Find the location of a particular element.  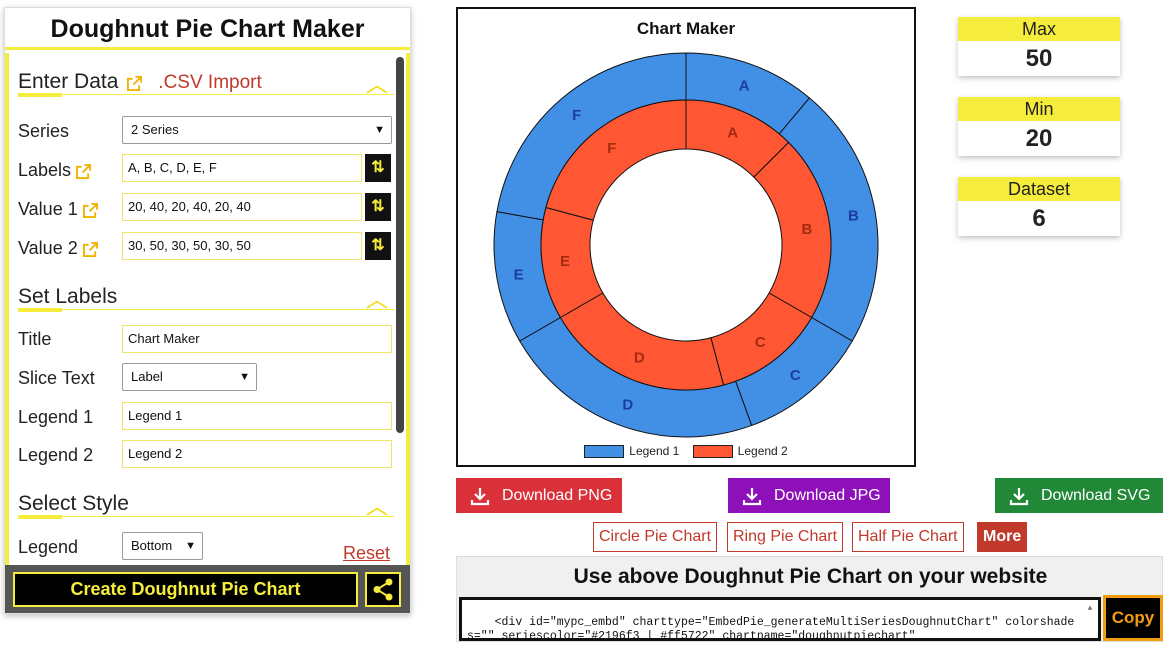

legend2-input: Legend 2 is located at coordinates (257, 454).